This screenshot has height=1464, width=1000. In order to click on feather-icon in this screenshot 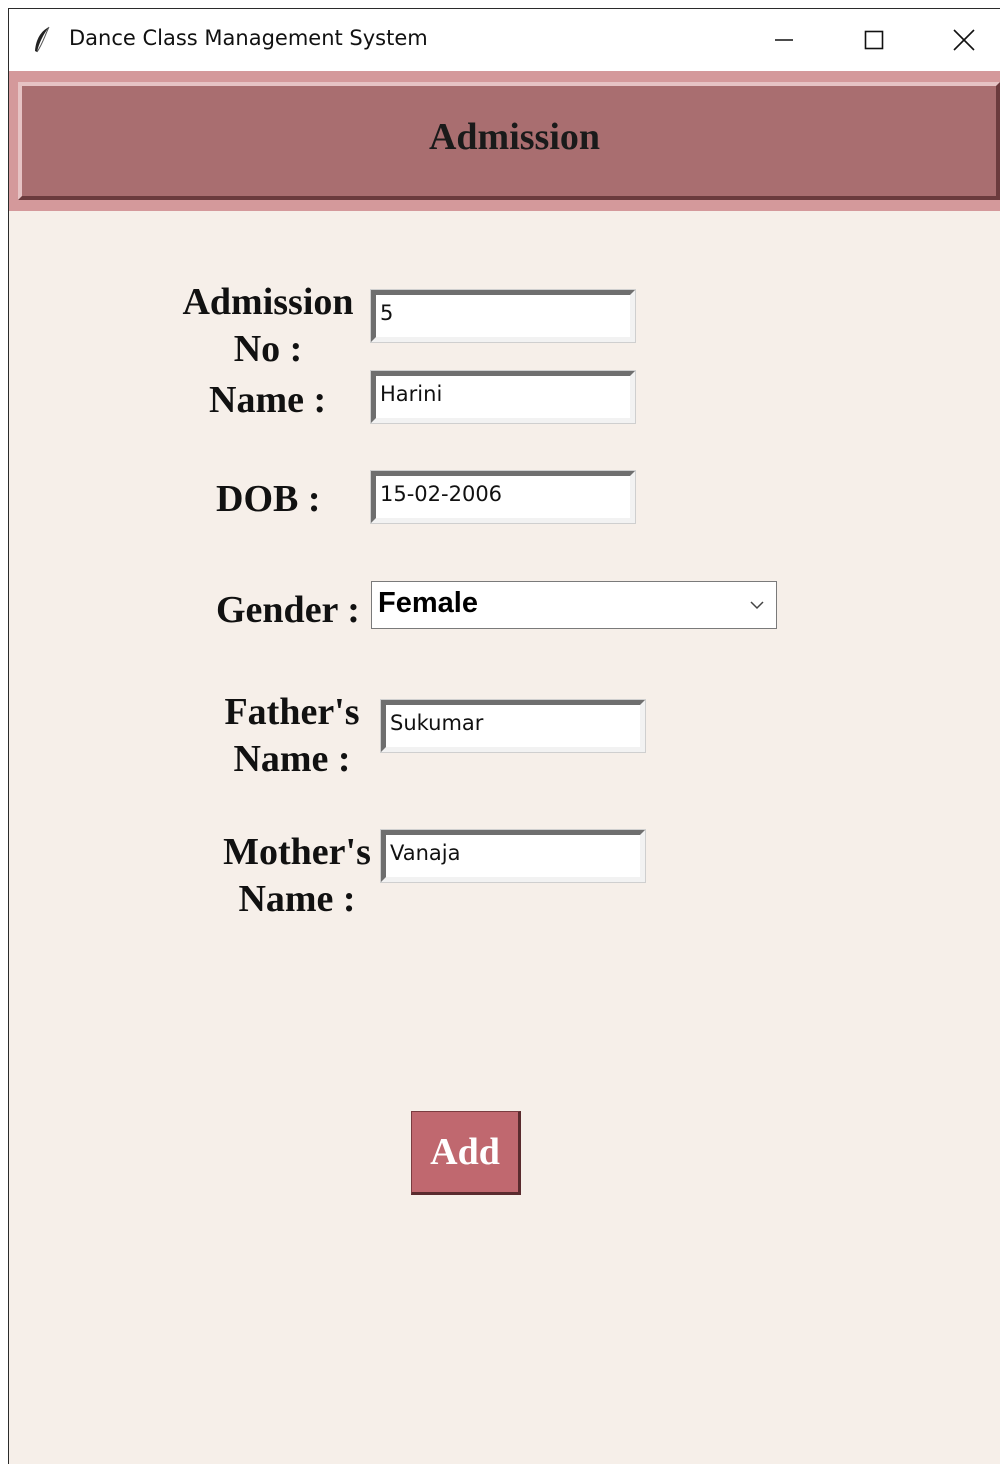, I will do `click(42, 39)`.